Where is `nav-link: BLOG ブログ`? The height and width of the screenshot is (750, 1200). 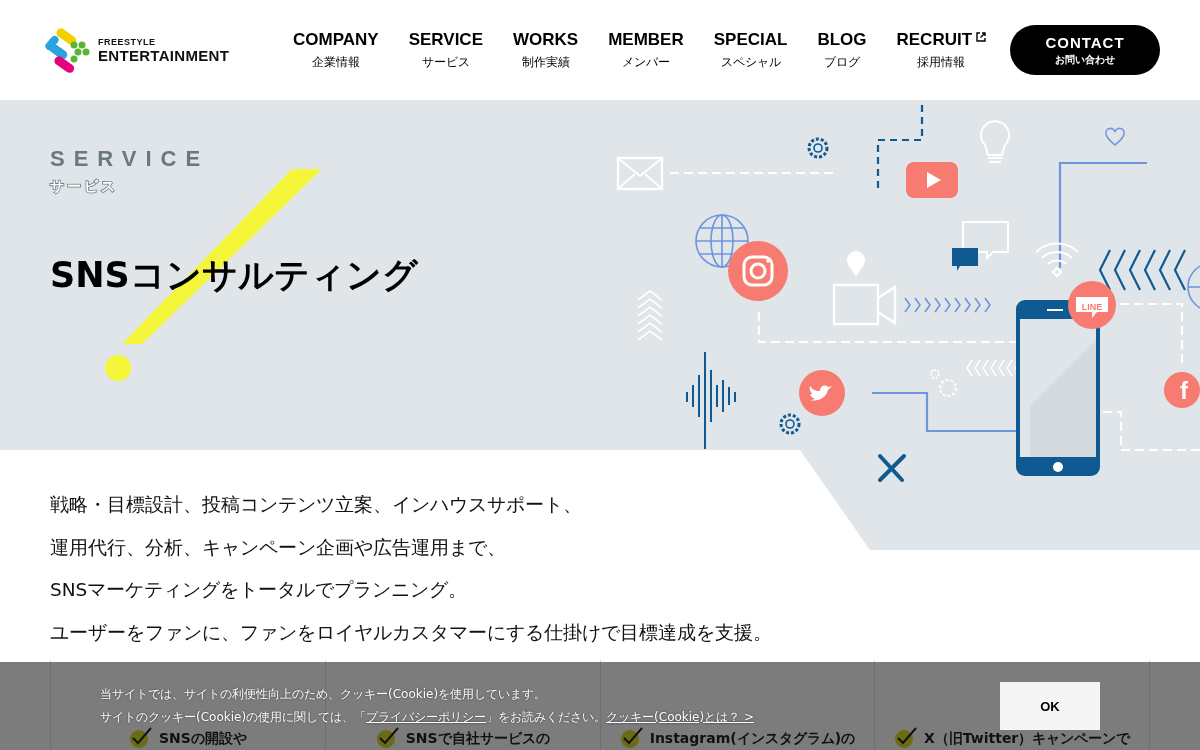 nav-link: BLOG ブログ is located at coordinates (842, 50).